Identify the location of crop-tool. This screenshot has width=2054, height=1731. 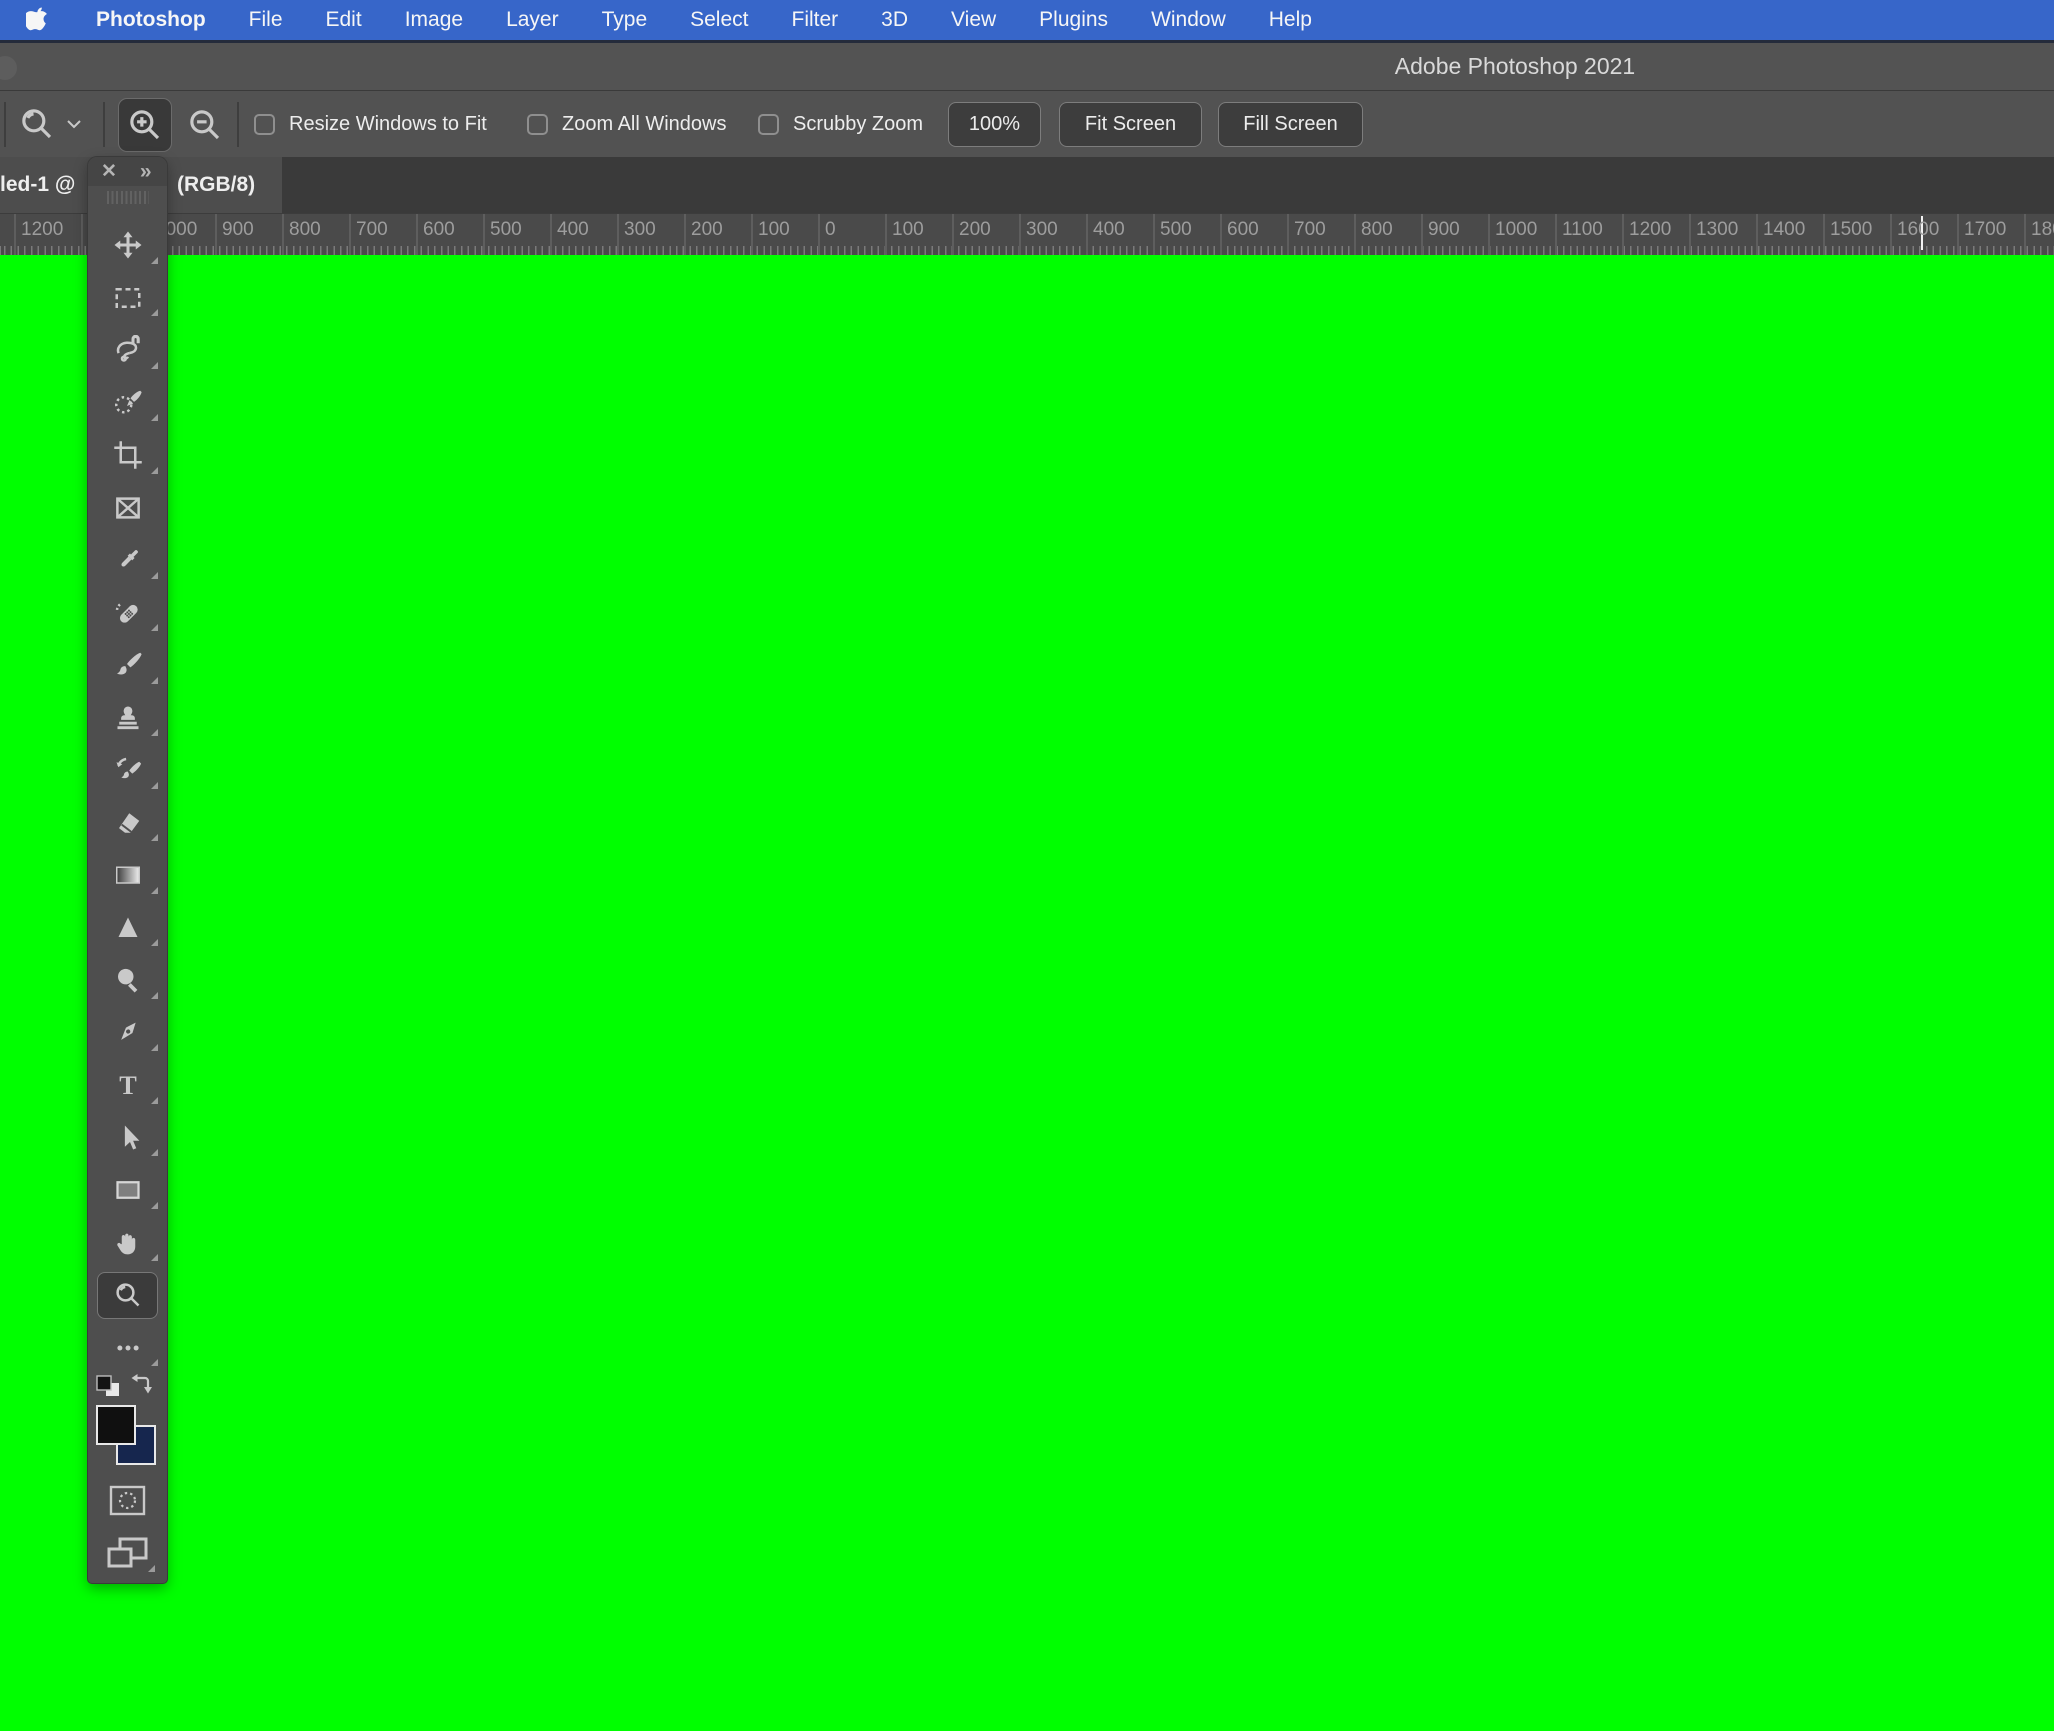
(127, 455).